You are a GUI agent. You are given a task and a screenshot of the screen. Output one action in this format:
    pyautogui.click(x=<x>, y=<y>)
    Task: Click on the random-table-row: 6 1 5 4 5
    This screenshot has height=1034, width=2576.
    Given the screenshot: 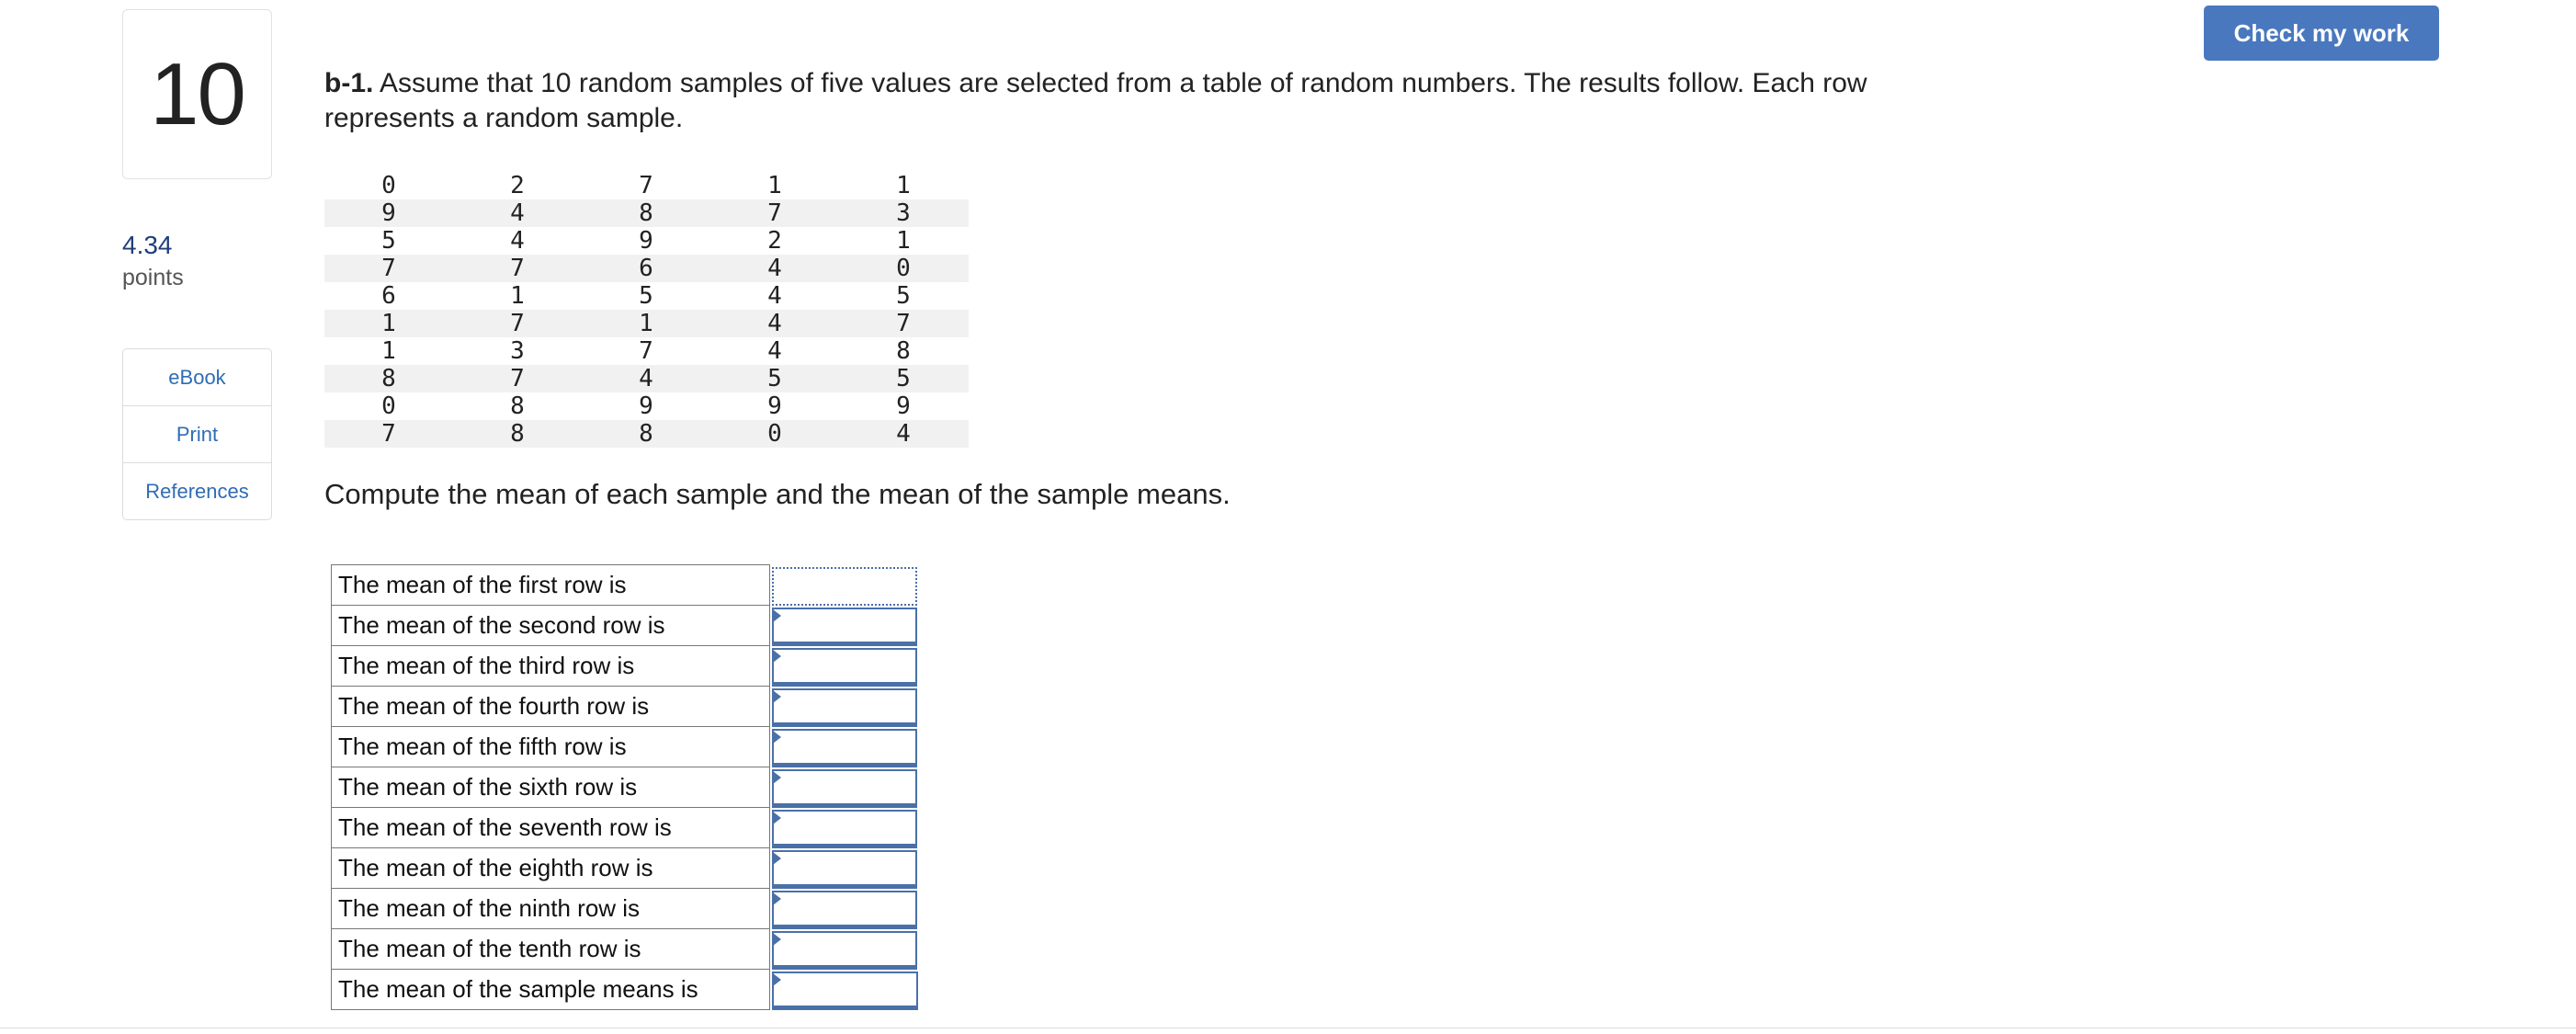 What is the action you would take?
    pyautogui.click(x=646, y=296)
    